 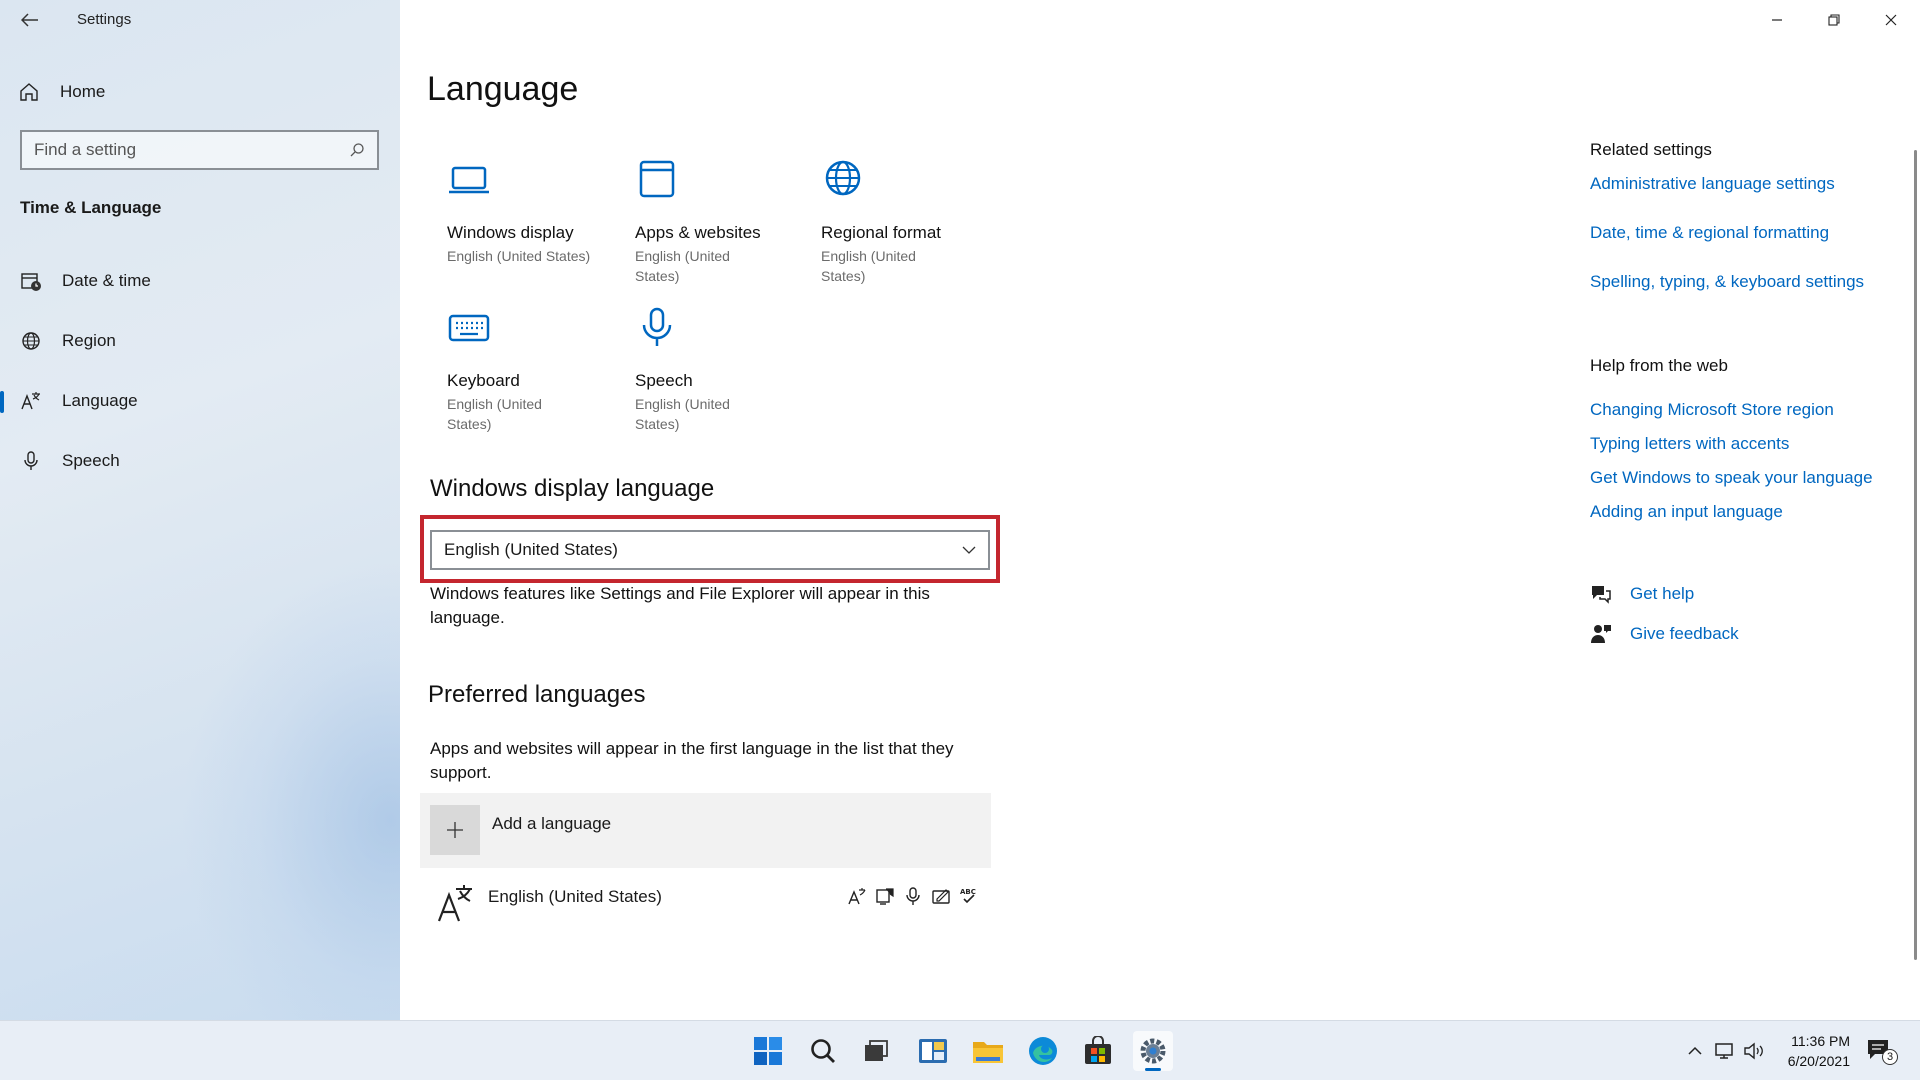 I want to click on sidebar-item-label: Home, so click(x=83, y=91).